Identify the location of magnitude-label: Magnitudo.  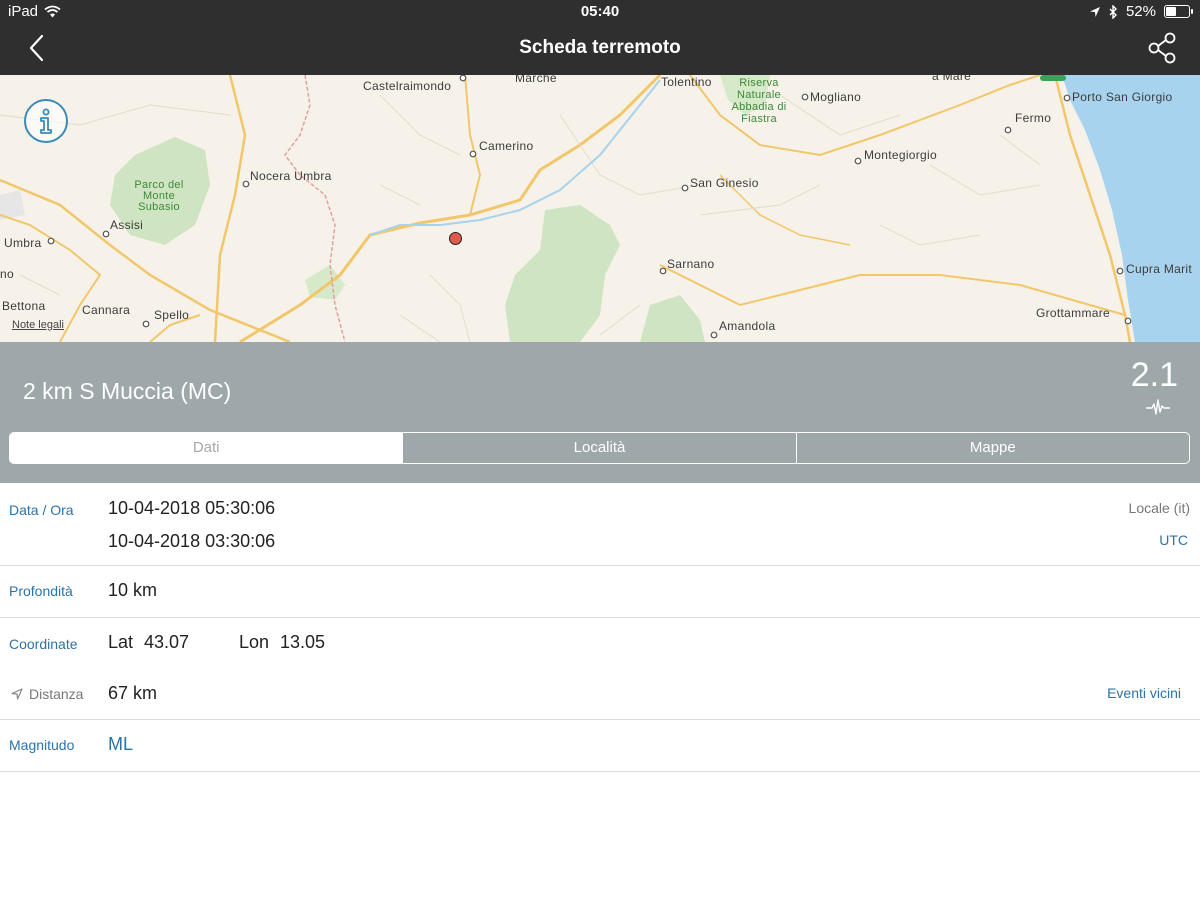
(42, 745).